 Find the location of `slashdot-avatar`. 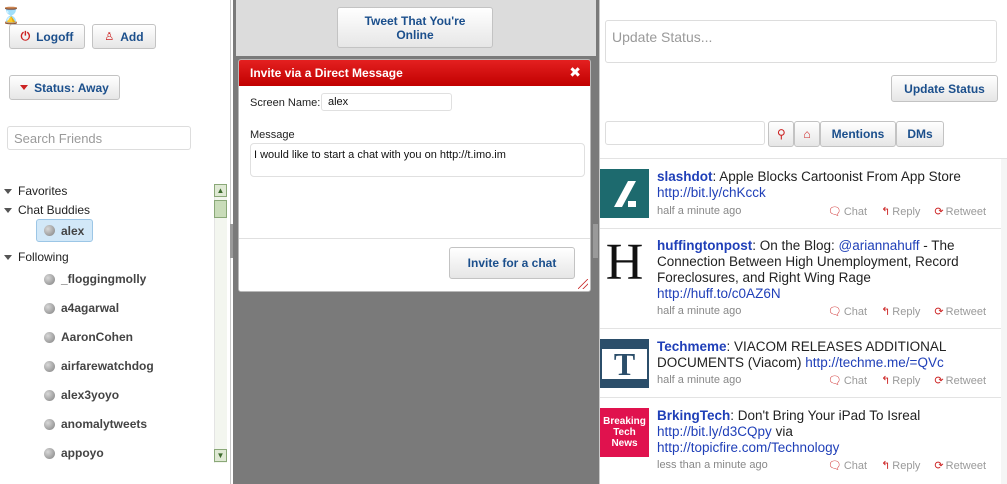

slashdot-avatar is located at coordinates (624, 193).